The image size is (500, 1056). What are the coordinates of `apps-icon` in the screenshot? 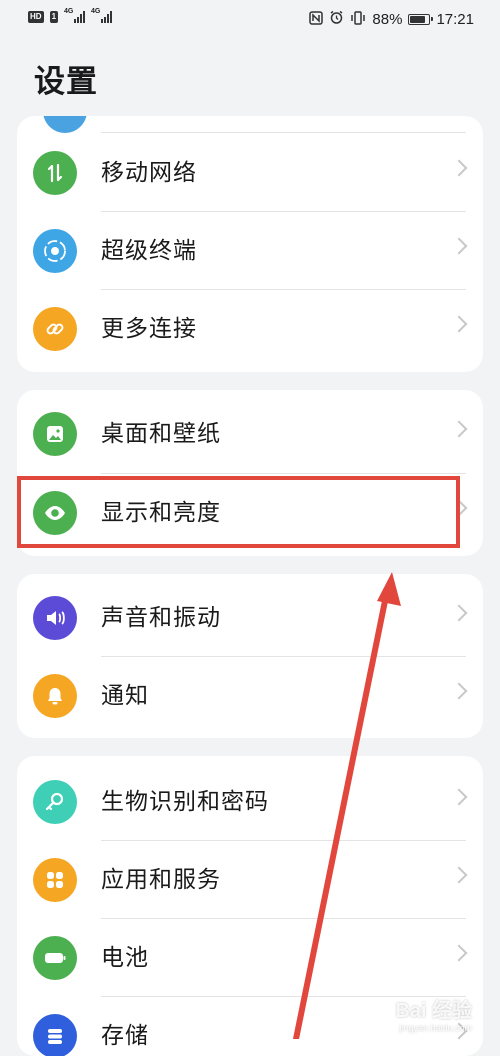 It's located at (55, 880).